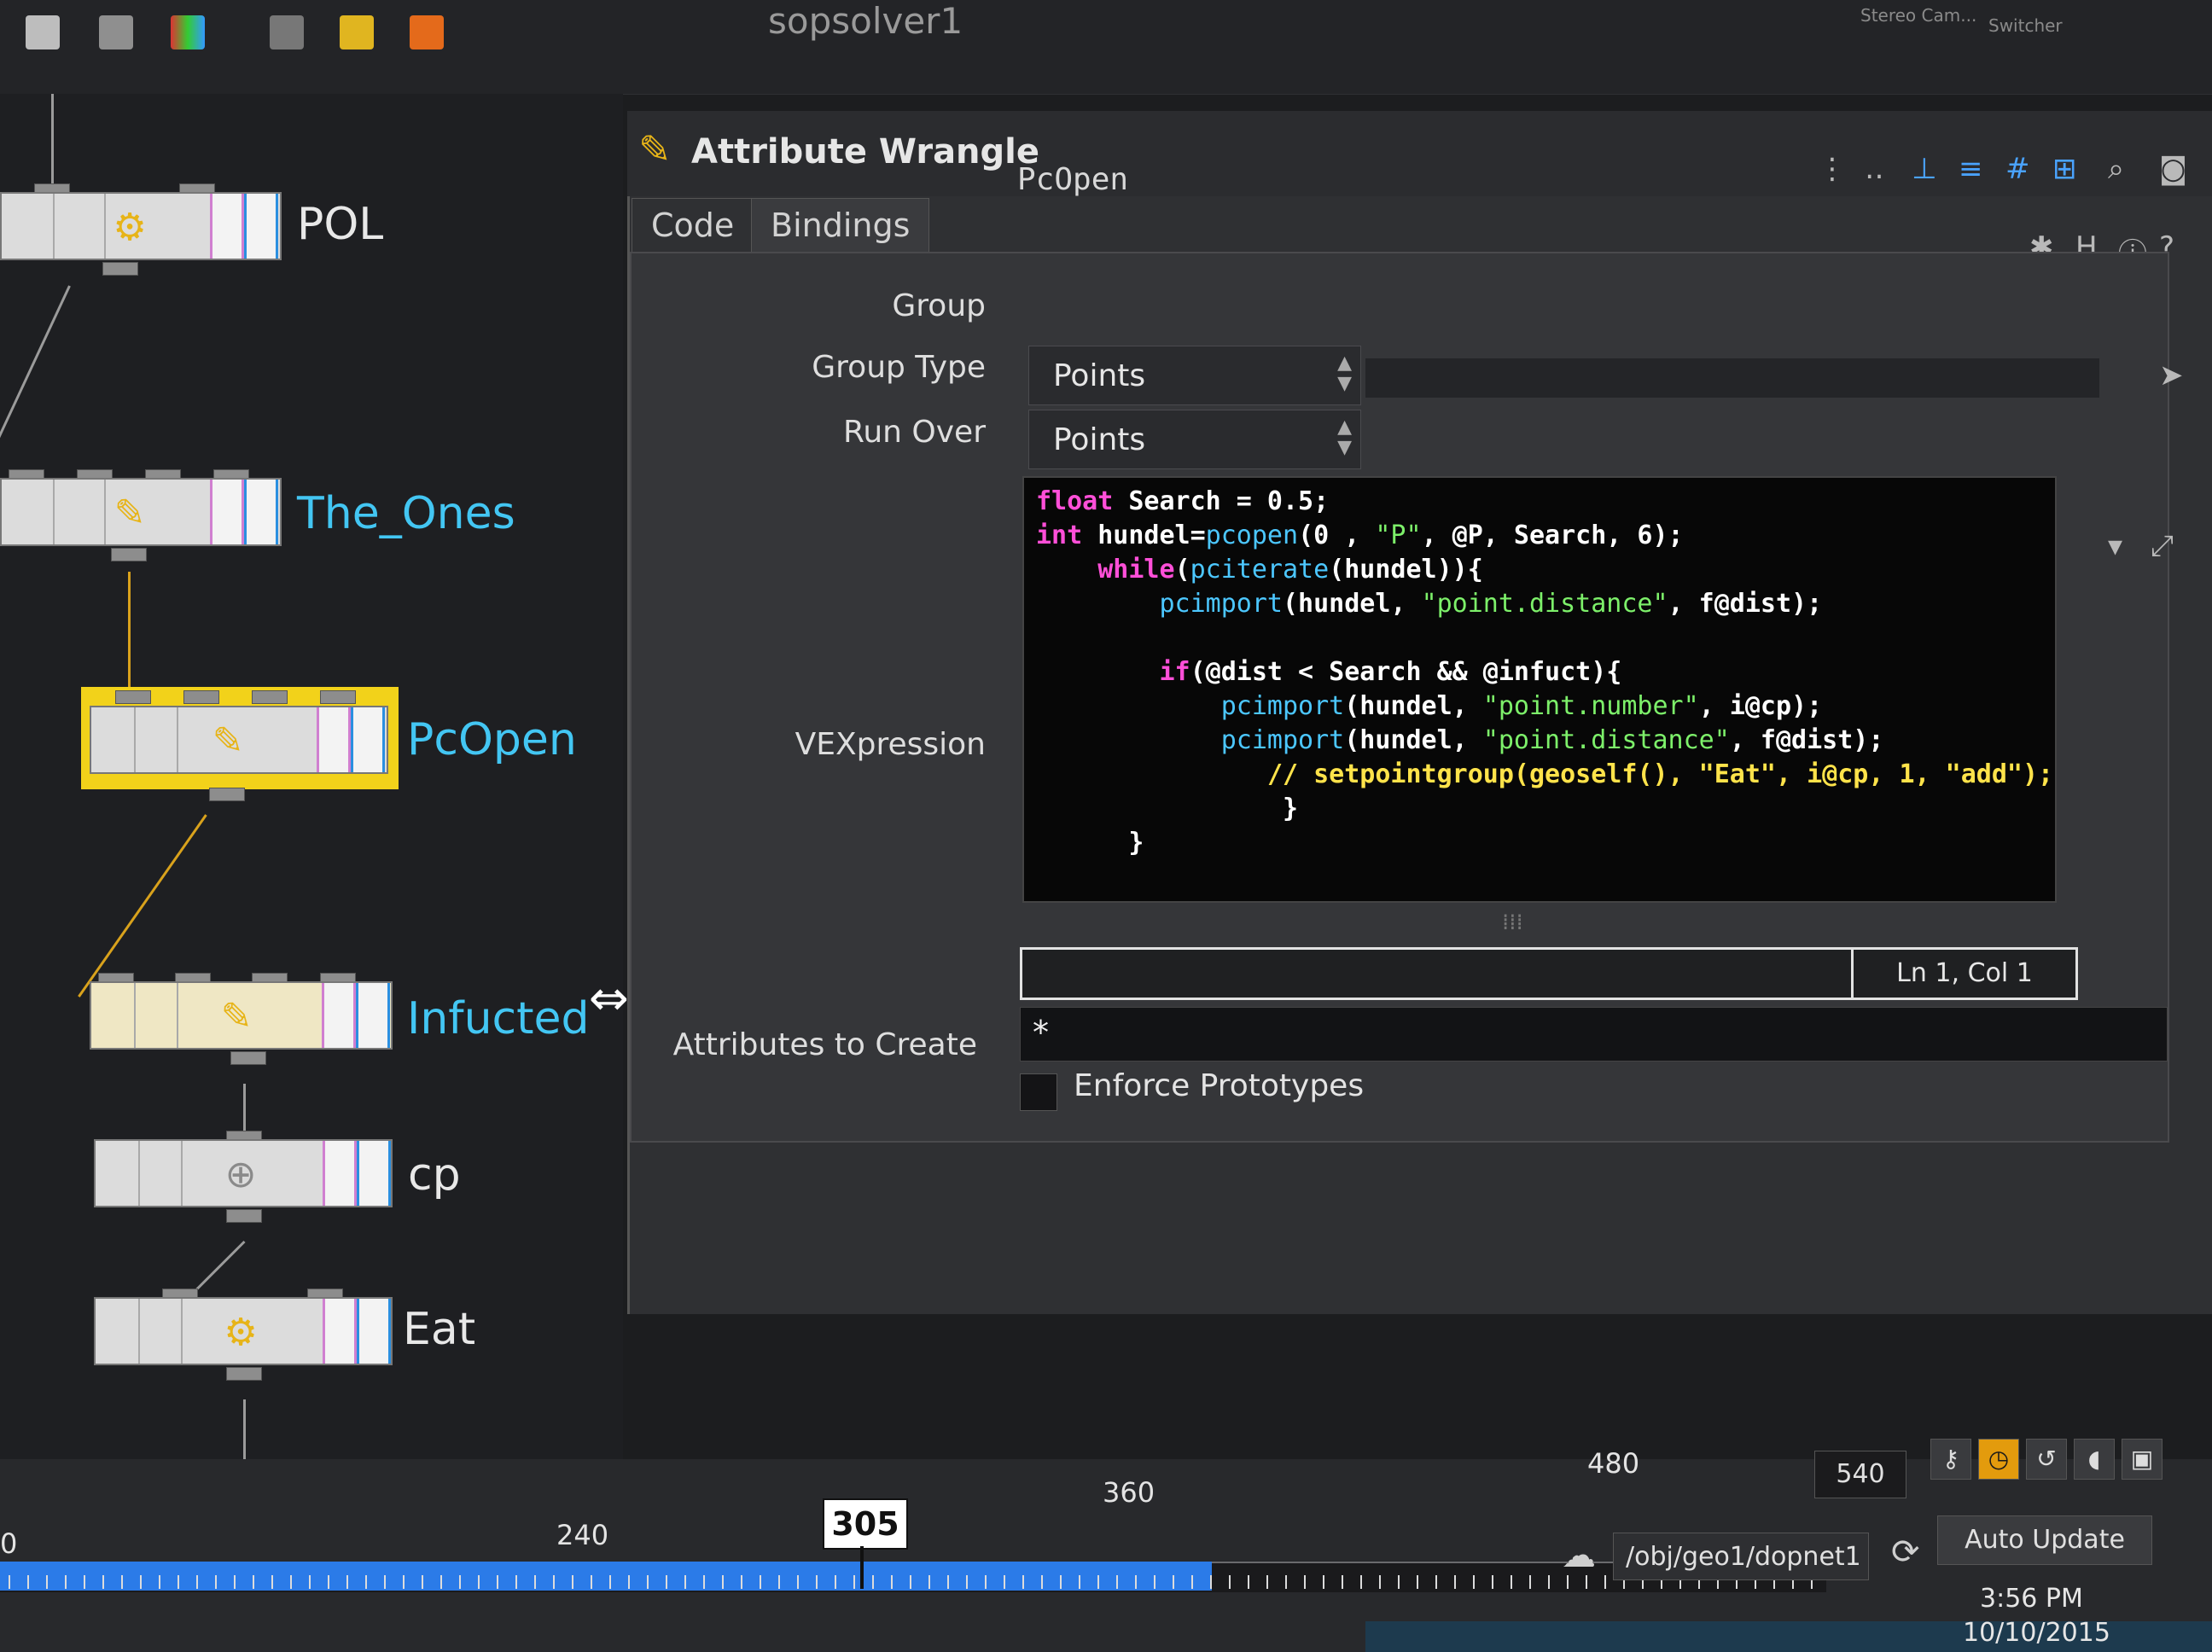 Image resolution: width=2212 pixels, height=1652 pixels. Describe the element at coordinates (2162, 546) in the screenshot. I see `expand-editor-icon: ⤢` at that location.